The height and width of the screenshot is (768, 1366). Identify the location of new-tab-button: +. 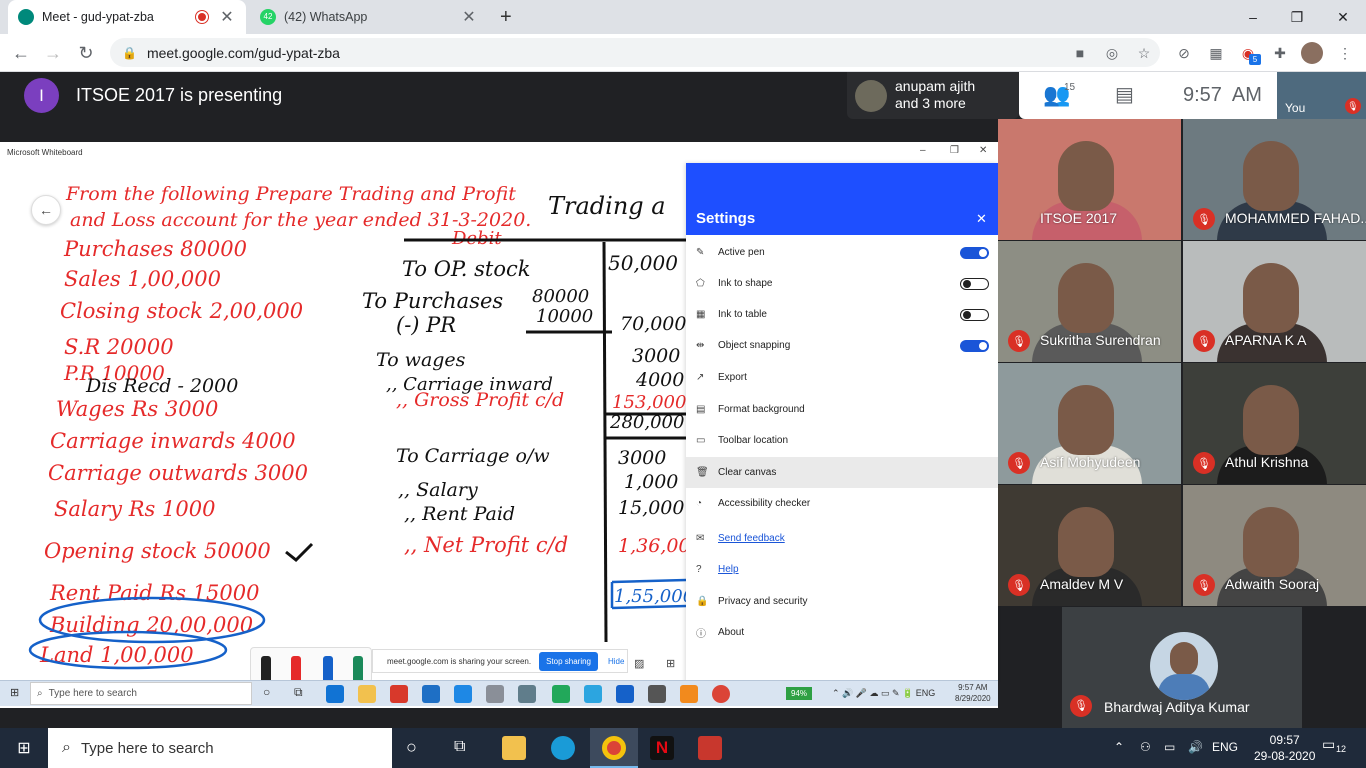
(506, 17).